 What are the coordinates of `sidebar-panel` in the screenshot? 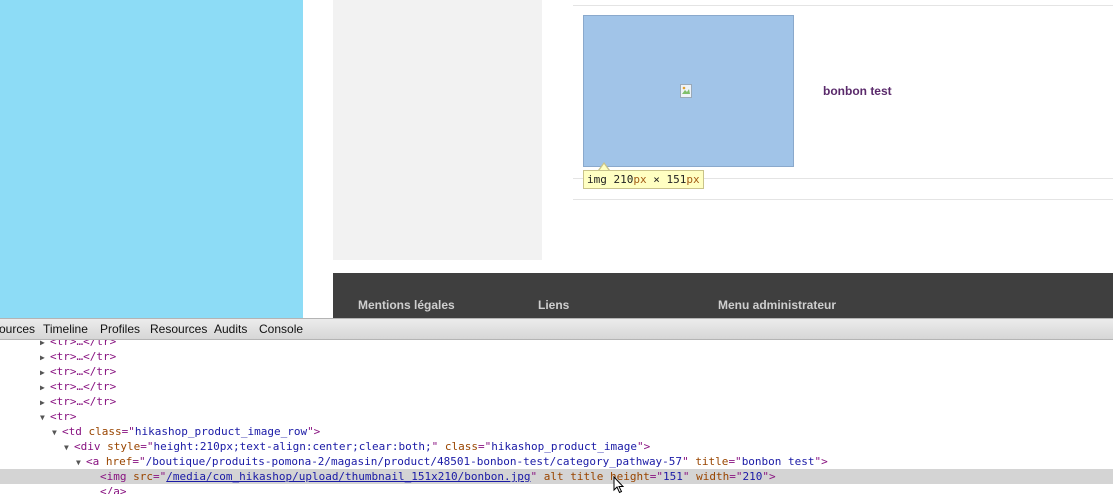 It's located at (437, 130).